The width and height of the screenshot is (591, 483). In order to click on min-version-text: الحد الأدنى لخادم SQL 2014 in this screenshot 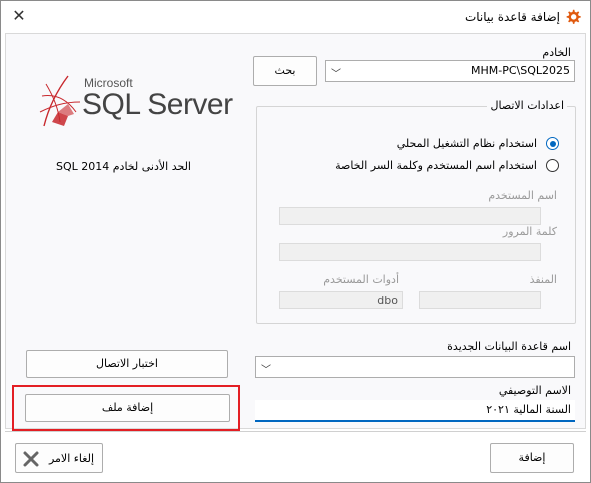, I will do `click(123, 166)`.